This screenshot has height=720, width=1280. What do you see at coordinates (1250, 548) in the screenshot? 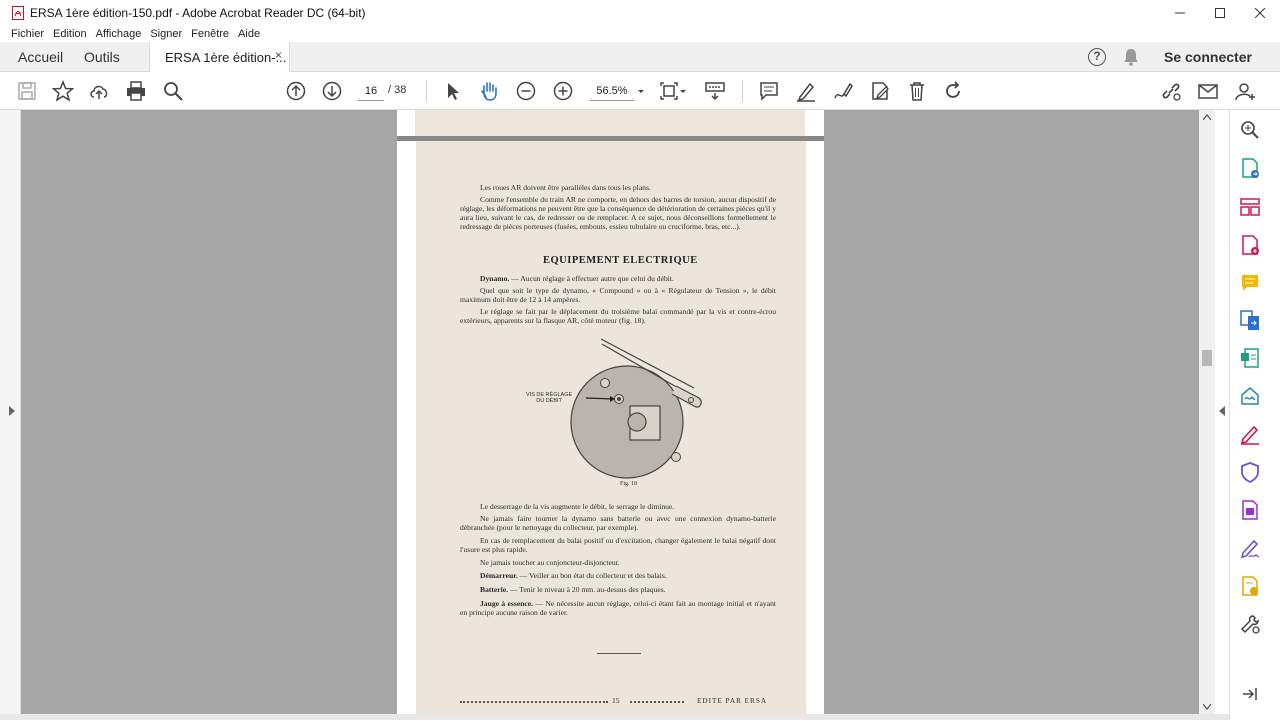
I see `certificates-pen-icon` at bounding box center [1250, 548].